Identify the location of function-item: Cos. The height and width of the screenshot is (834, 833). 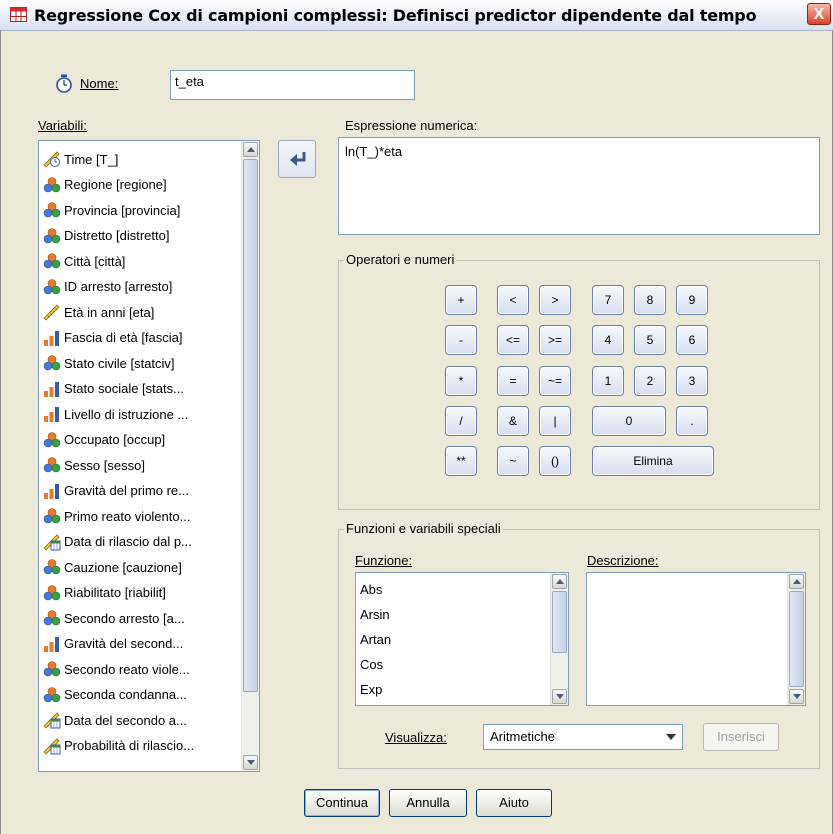
(371, 664).